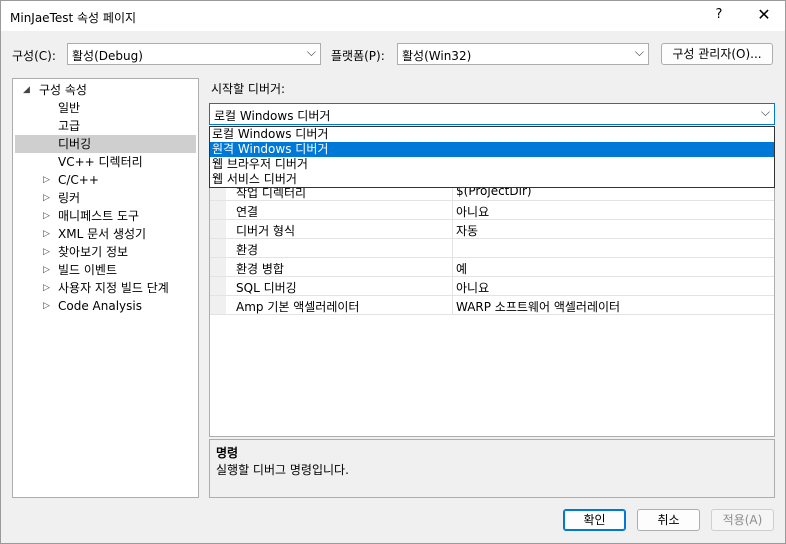 This screenshot has width=786, height=544. What do you see at coordinates (538, 306) in the screenshot?
I see `property-value: WARP 소프트웨어 액셀러레이터` at bounding box center [538, 306].